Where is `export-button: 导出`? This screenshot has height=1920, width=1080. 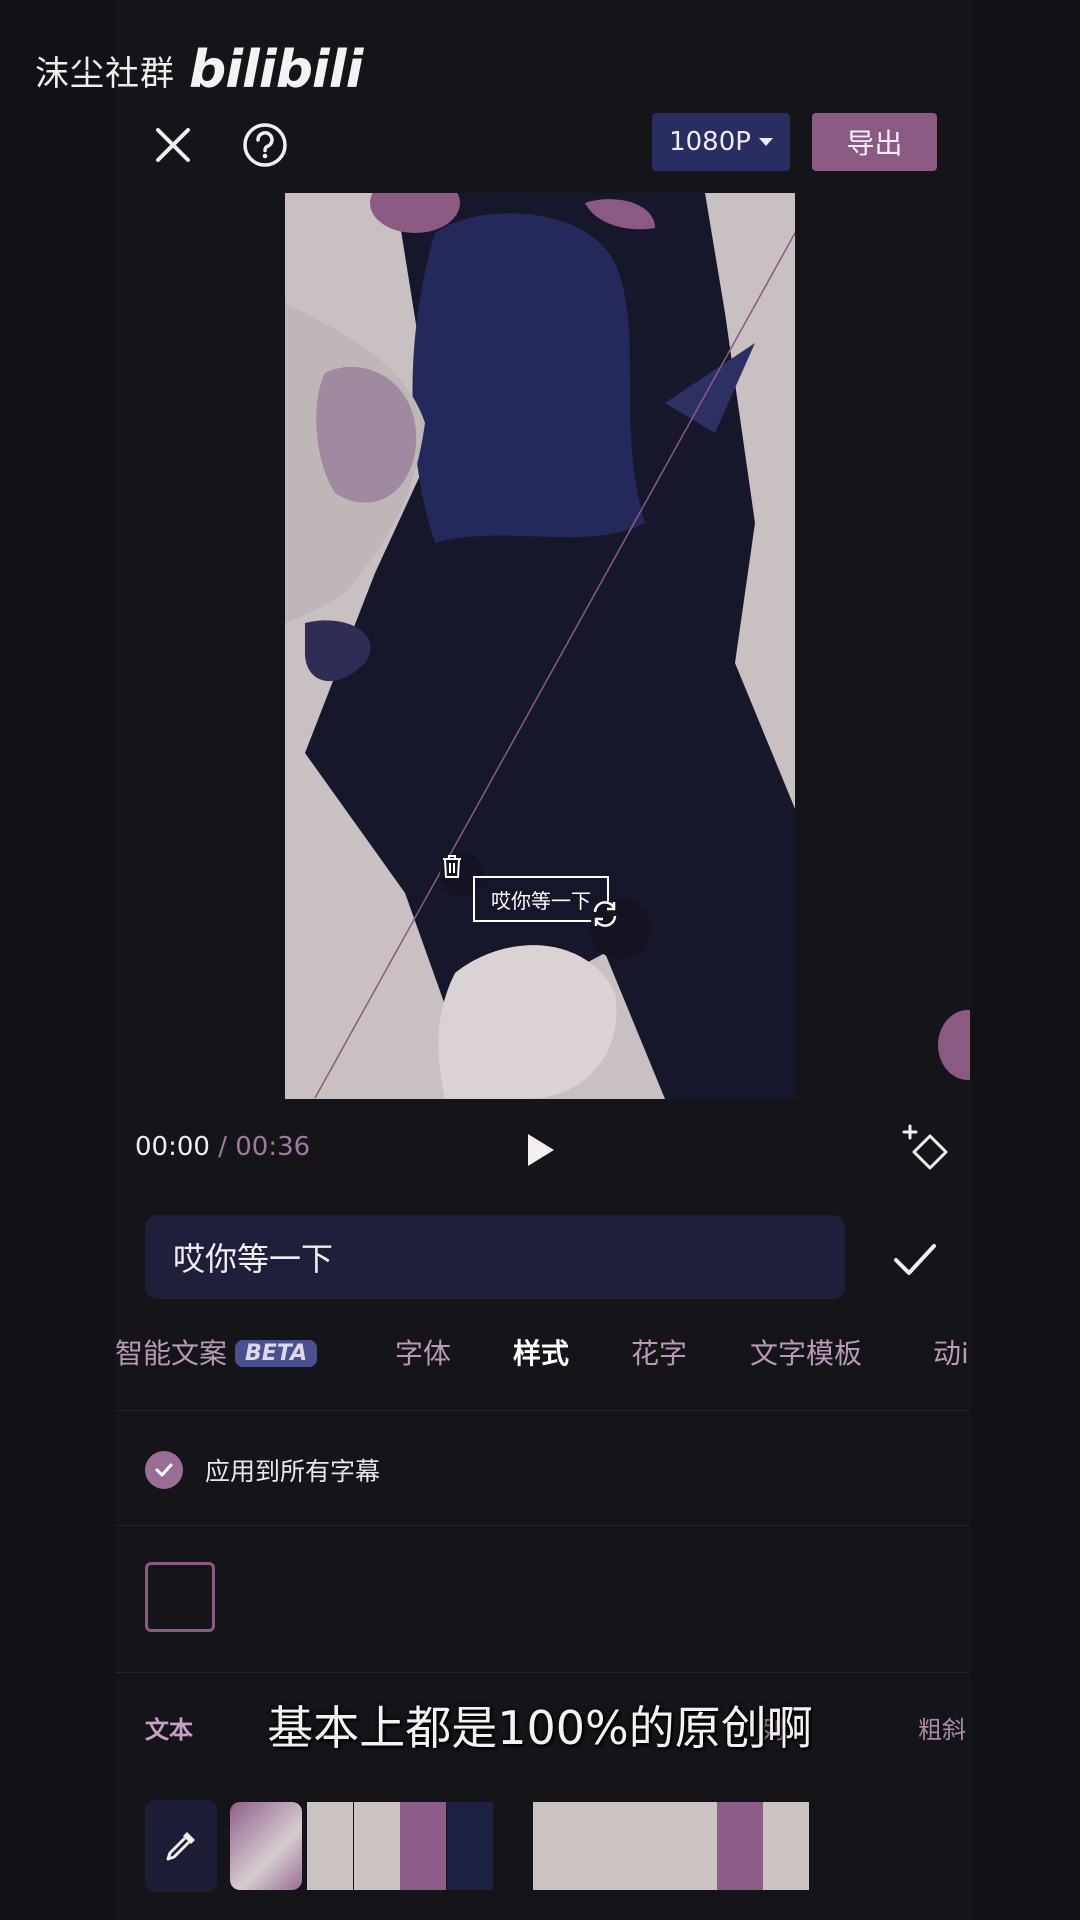
export-button: 导出 is located at coordinates (874, 142).